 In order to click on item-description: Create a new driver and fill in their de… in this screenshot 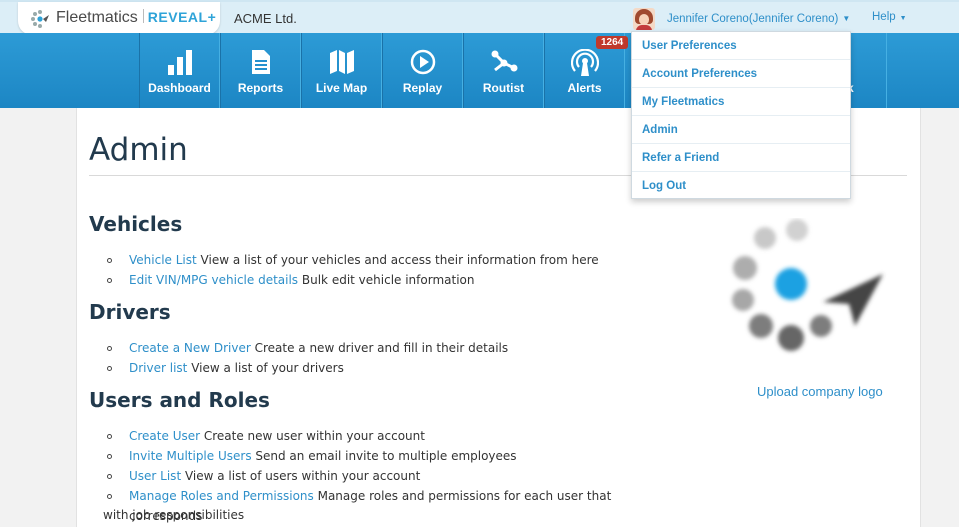, I will do `click(379, 348)`.